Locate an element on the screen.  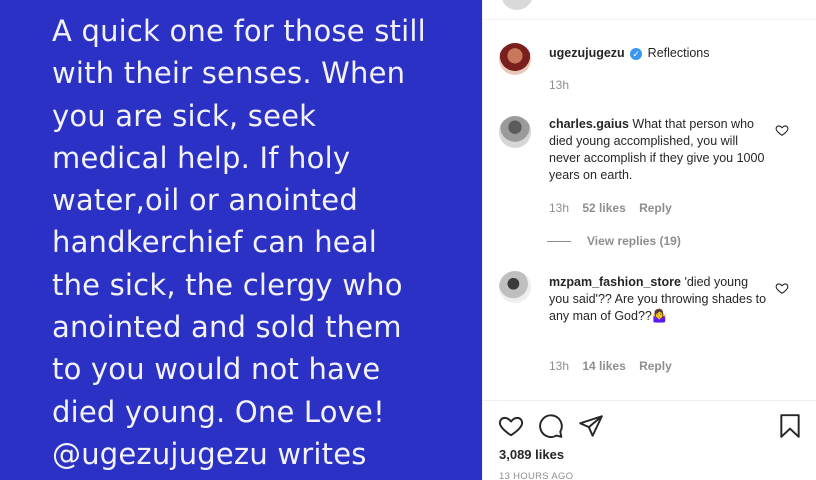
comment-likes: 52 likes is located at coordinates (603, 208).